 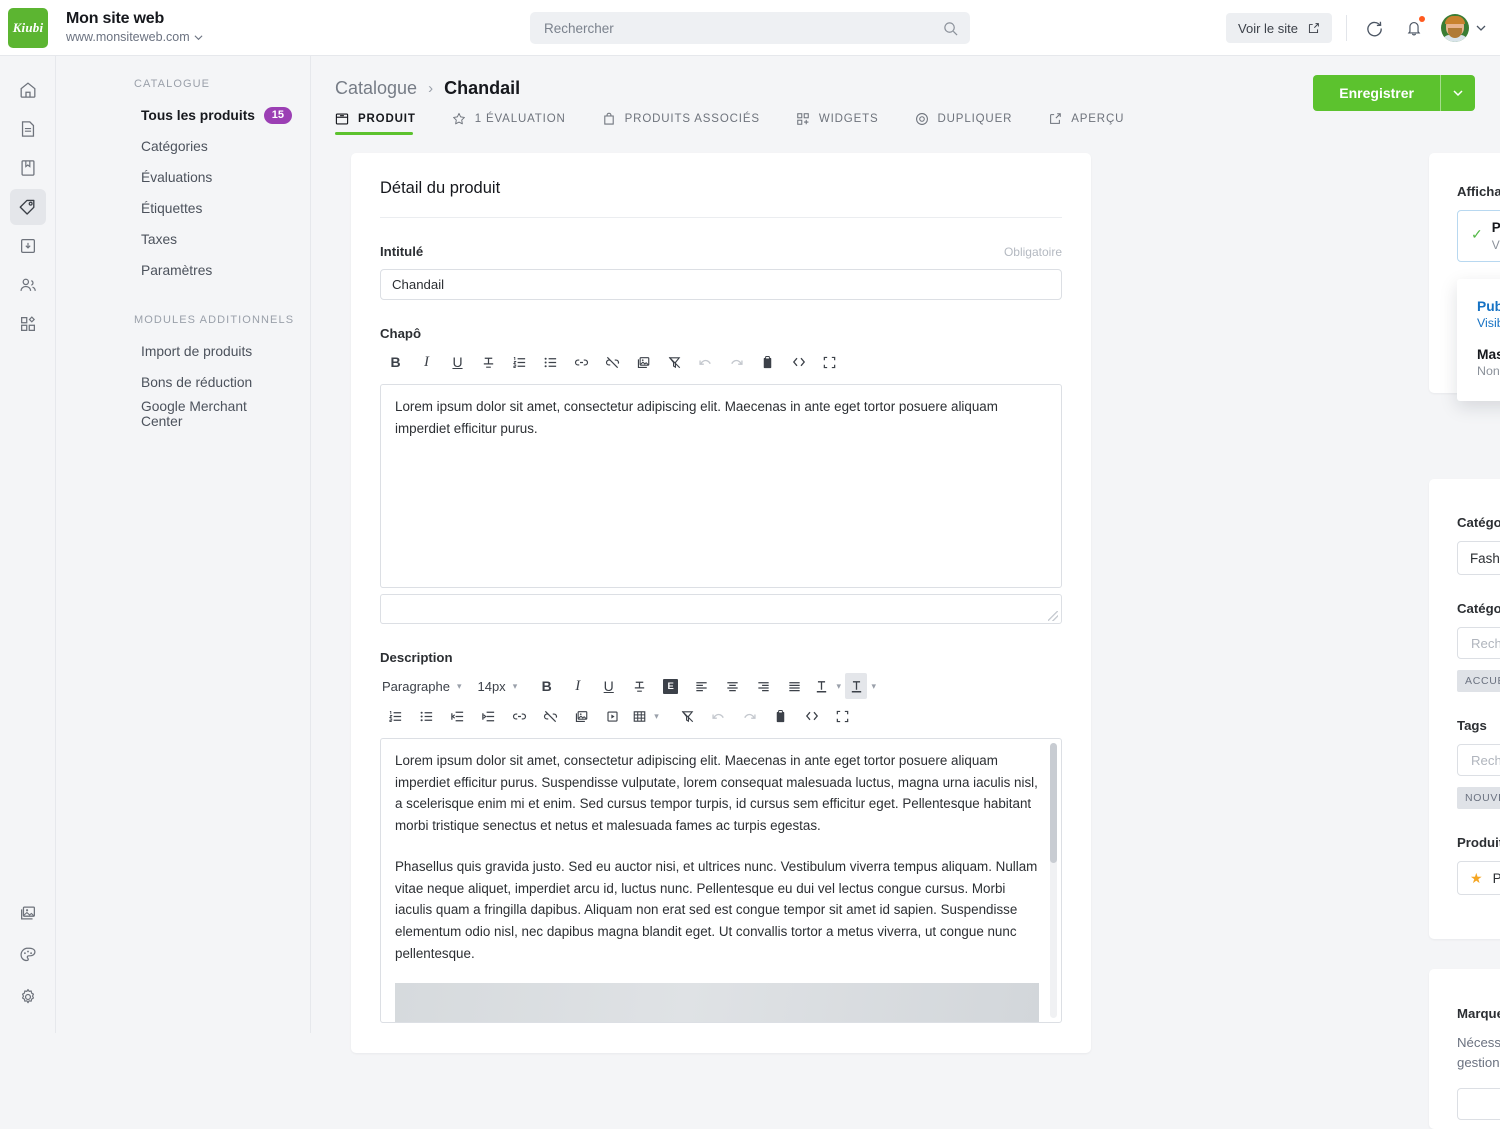 I want to click on save-button: Enregistrer, so click(x=1394, y=93).